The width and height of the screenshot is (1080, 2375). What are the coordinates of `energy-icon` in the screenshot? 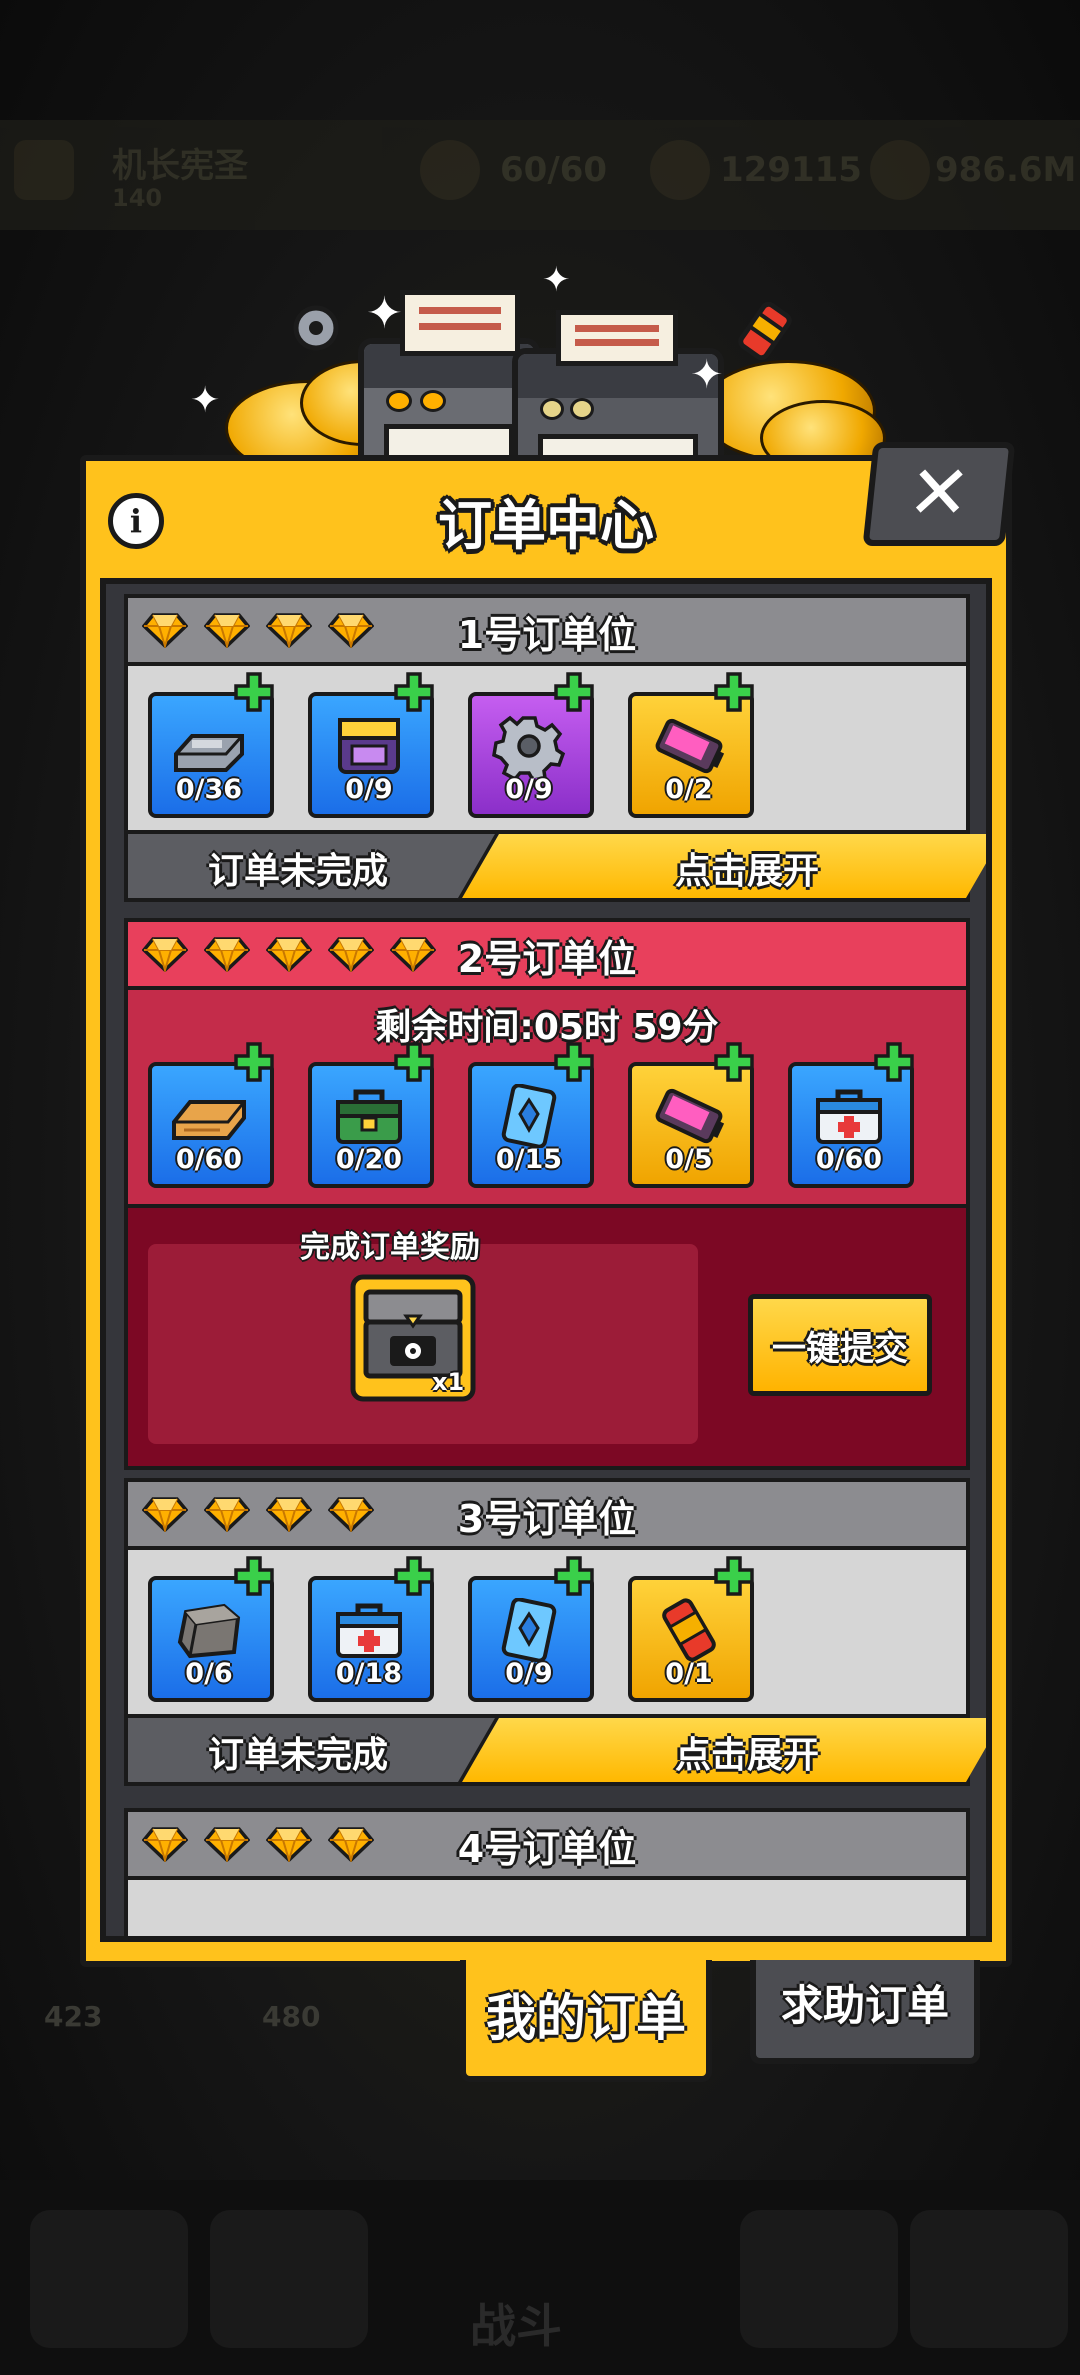 It's located at (450, 170).